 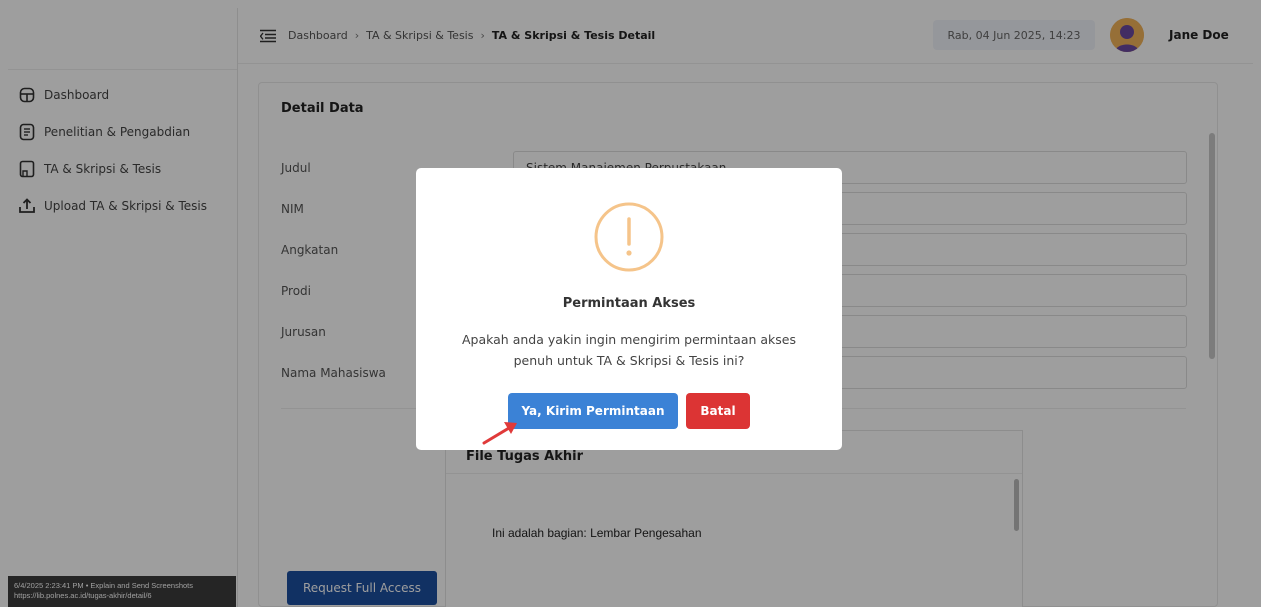 I want to click on warning-icon, so click(x=629, y=237).